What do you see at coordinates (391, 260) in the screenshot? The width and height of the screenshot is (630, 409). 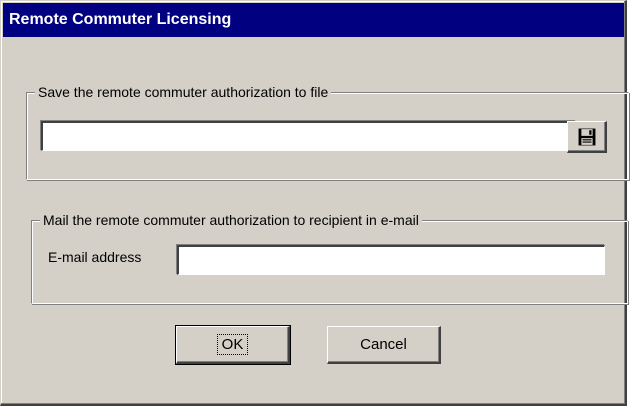 I see `email-address-input` at bounding box center [391, 260].